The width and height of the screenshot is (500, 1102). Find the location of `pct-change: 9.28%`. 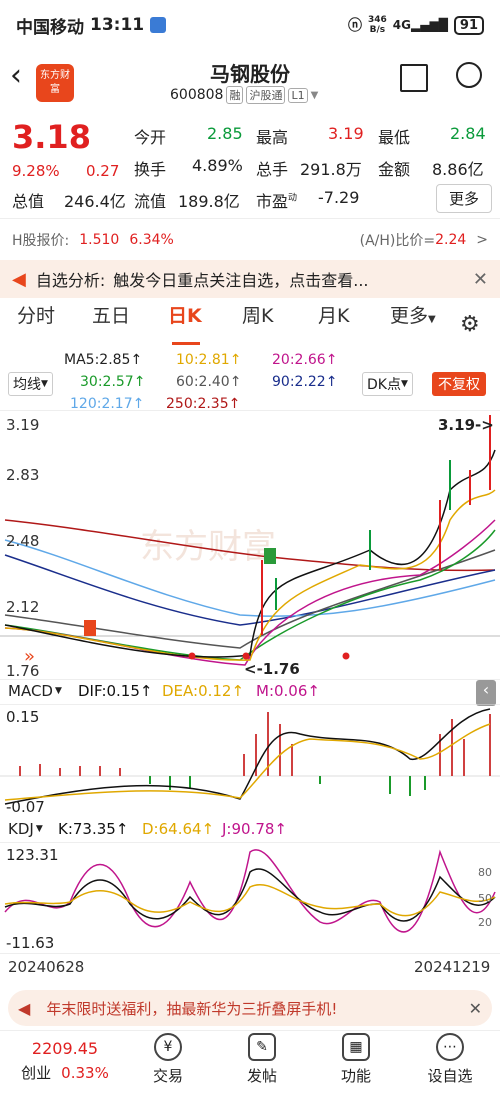

pct-change: 9.28% is located at coordinates (36, 171).